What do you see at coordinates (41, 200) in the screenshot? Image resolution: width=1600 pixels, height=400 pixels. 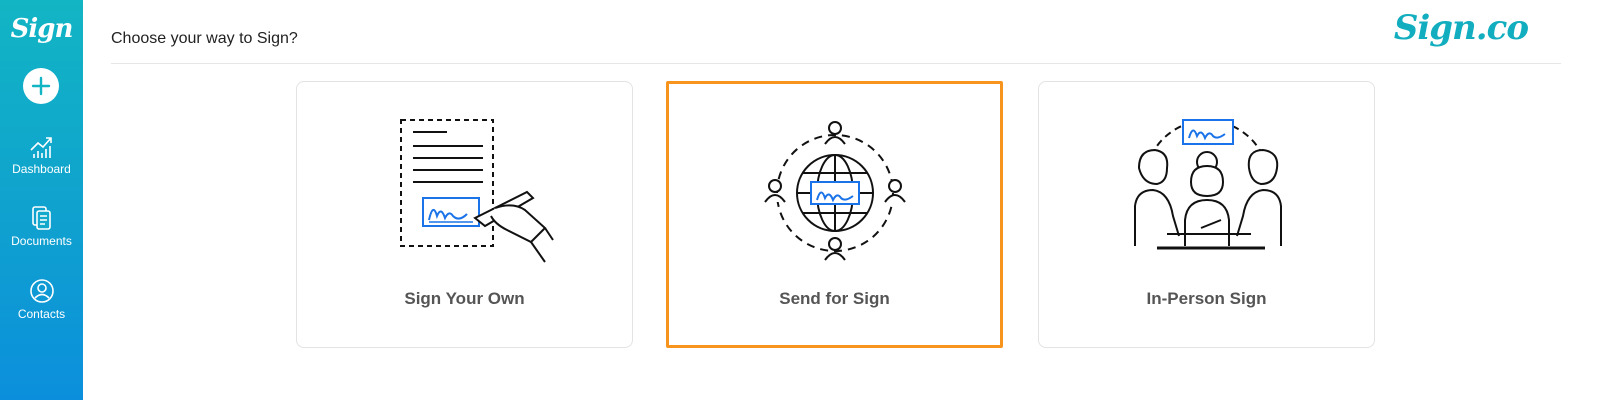 I see `sidebar: Sign Dashboard Documents Contacts` at bounding box center [41, 200].